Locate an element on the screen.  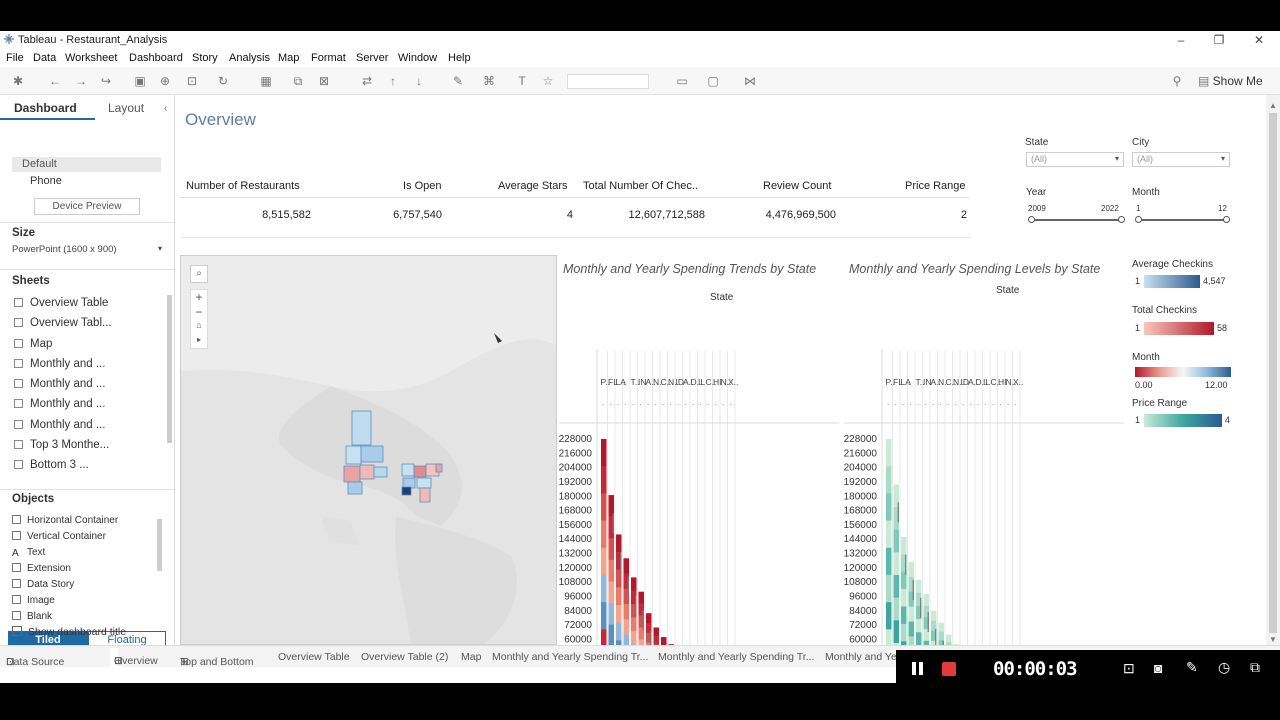
menu-worksheet: Worksheet is located at coordinates (91, 58).